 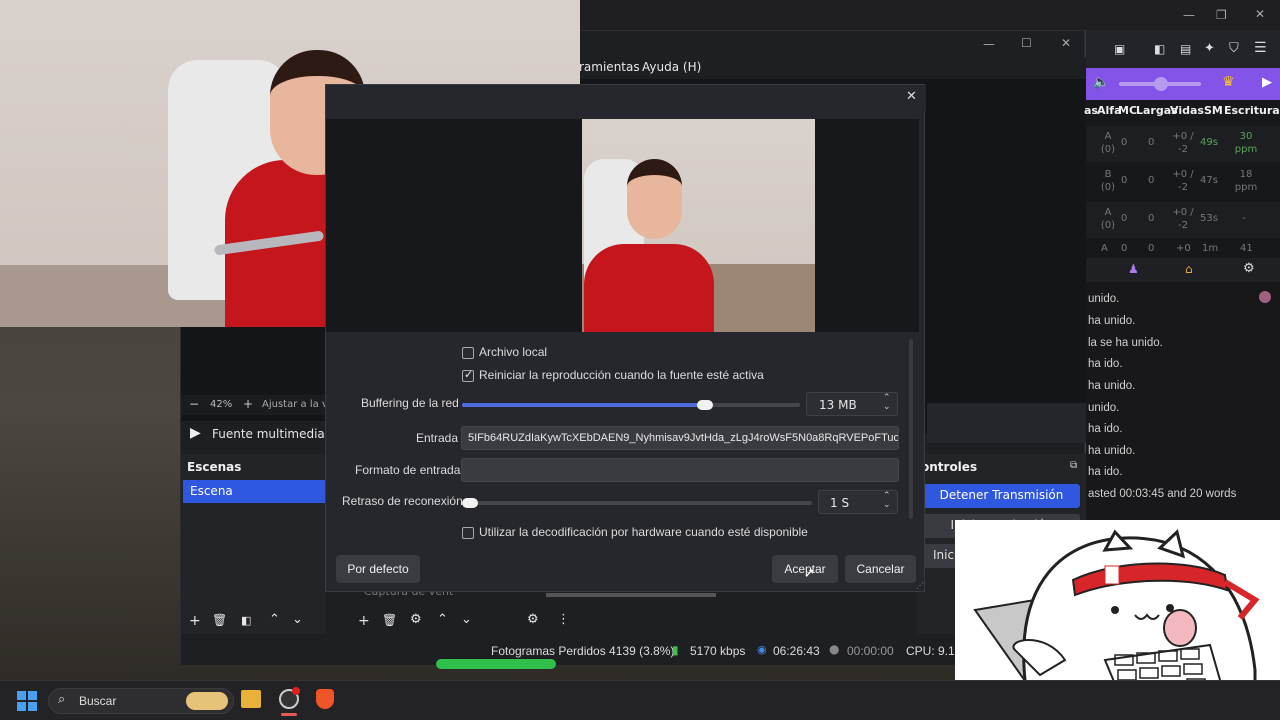 What do you see at coordinates (1108, 219) in the screenshot?
I see `cell: A (0)` at bounding box center [1108, 219].